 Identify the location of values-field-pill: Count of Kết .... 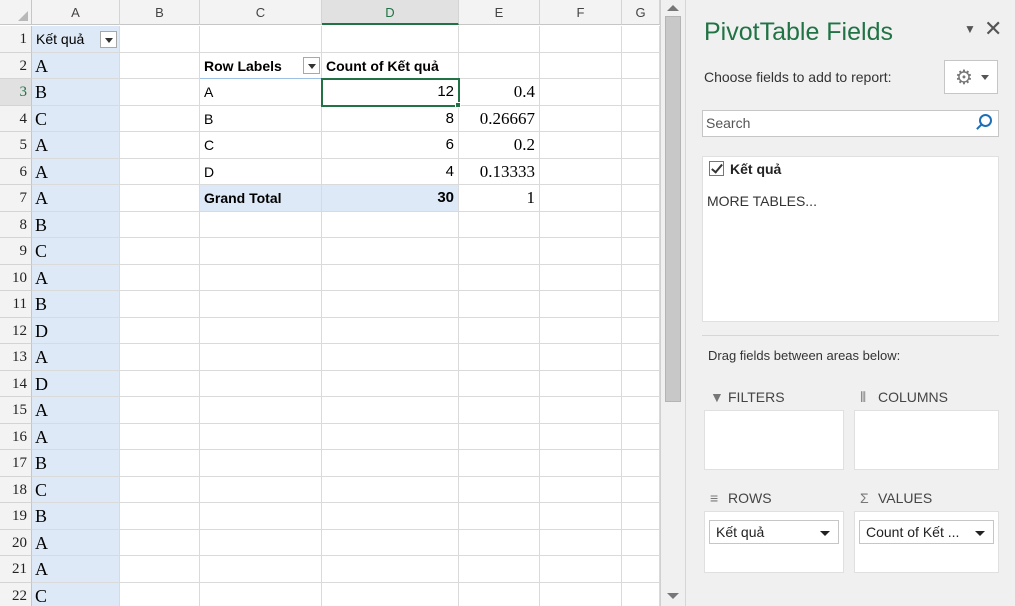
(926, 532).